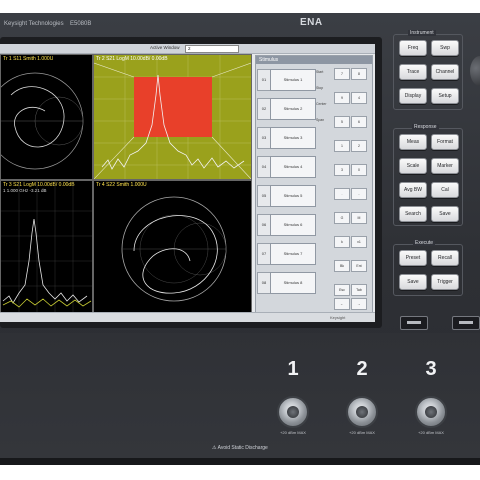 This screenshot has width=480, height=480. What do you see at coordinates (362, 432) in the screenshot?
I see `port-2-warning: +20 dBm MAX` at bounding box center [362, 432].